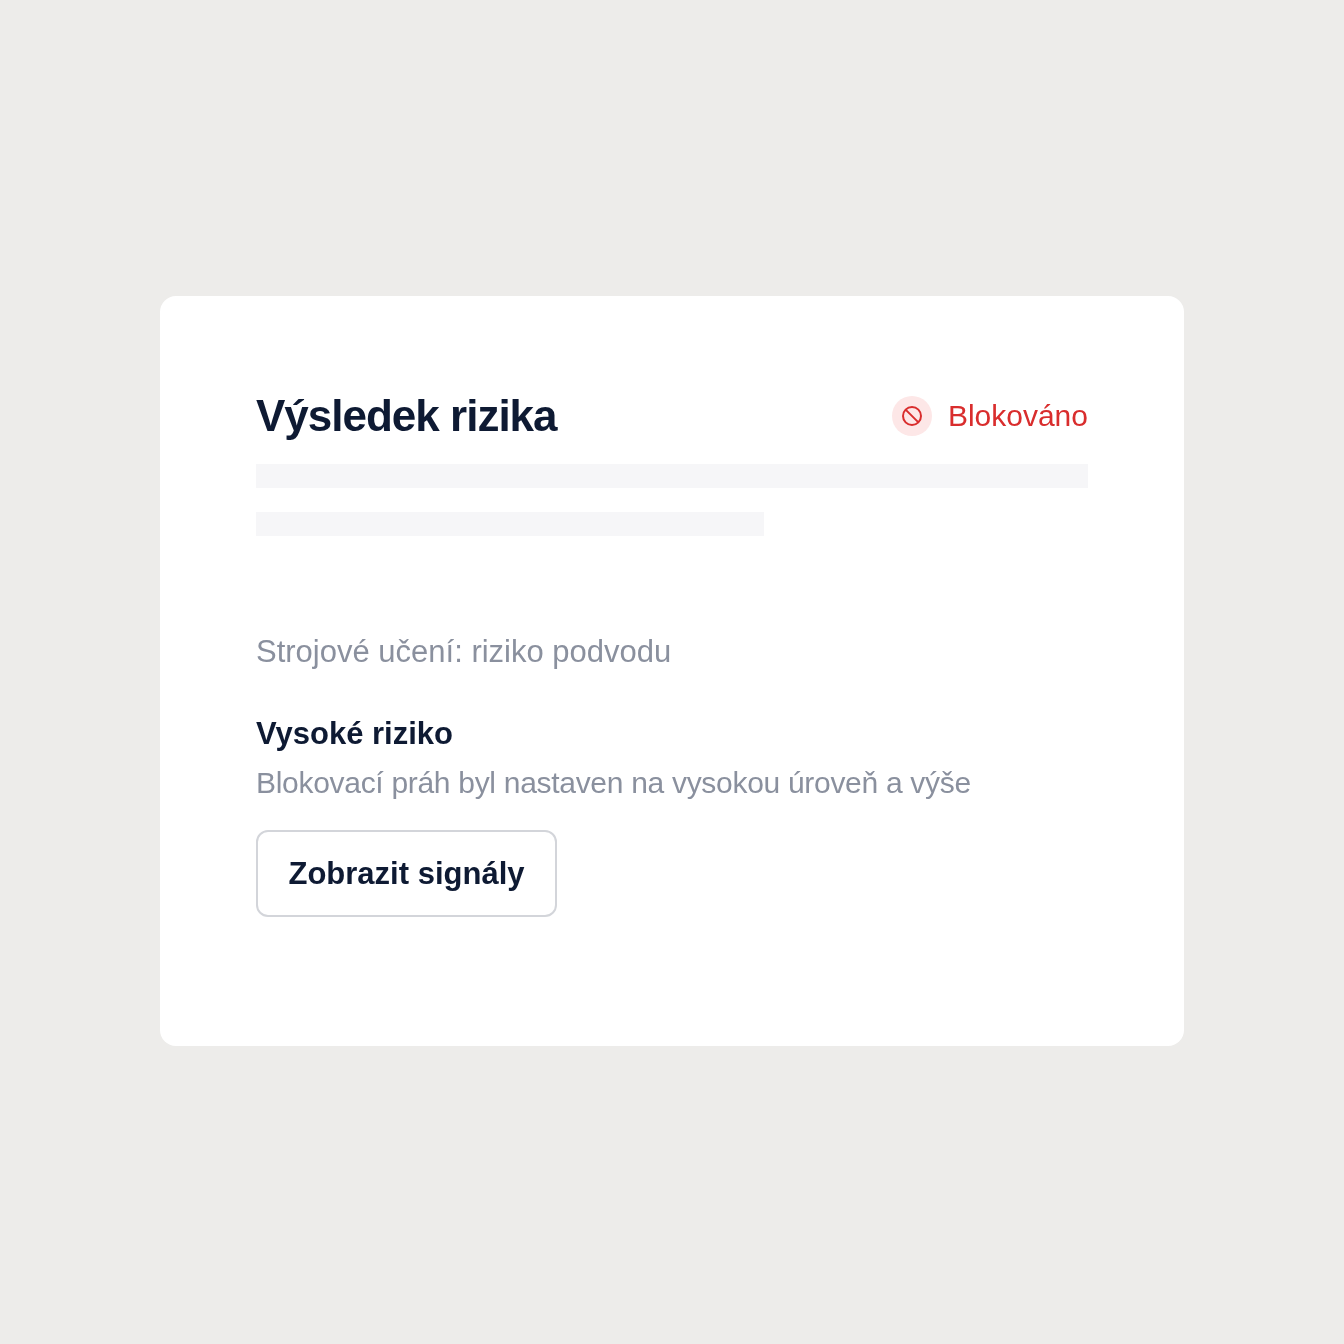 The width and height of the screenshot is (1344, 1344). Describe the element at coordinates (1017, 416) in the screenshot. I see `status-label: Blokováno` at that location.